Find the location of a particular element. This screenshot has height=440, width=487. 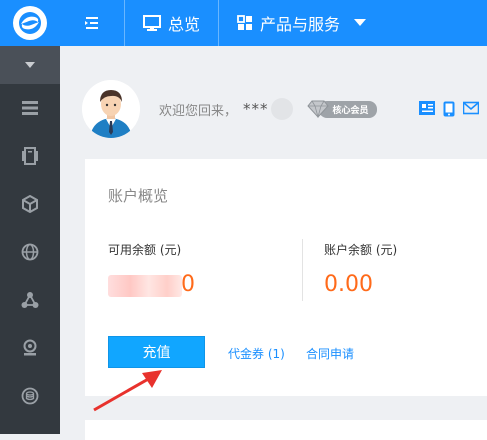

nav-products-label: 产品与服务 is located at coordinates (300, 24).